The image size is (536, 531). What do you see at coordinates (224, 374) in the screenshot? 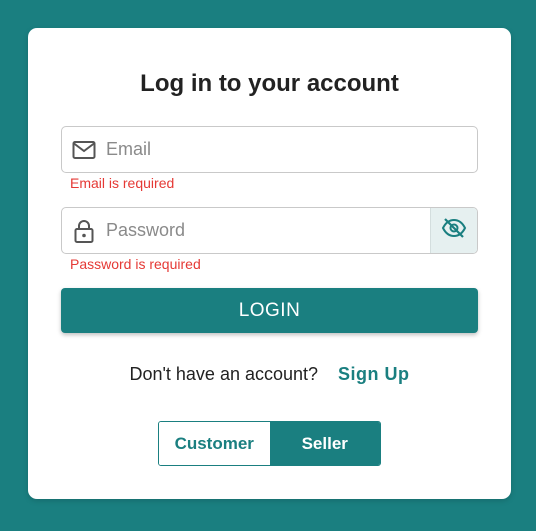
I see `signup-prompt: Don't have an account?` at bounding box center [224, 374].